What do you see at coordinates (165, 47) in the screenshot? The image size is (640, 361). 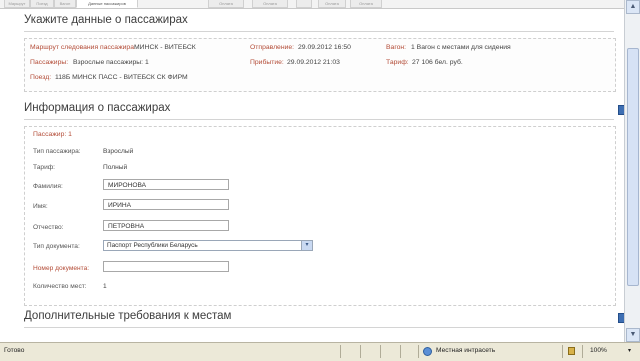 I see `route-value: МИНСК - ВИТЕБСК` at bounding box center [165, 47].